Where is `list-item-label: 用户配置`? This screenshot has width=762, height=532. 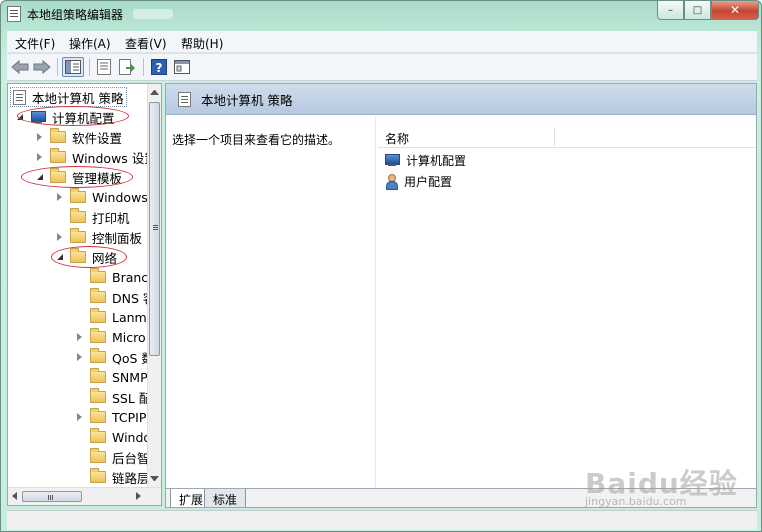 list-item-label: 用户配置 is located at coordinates (428, 181).